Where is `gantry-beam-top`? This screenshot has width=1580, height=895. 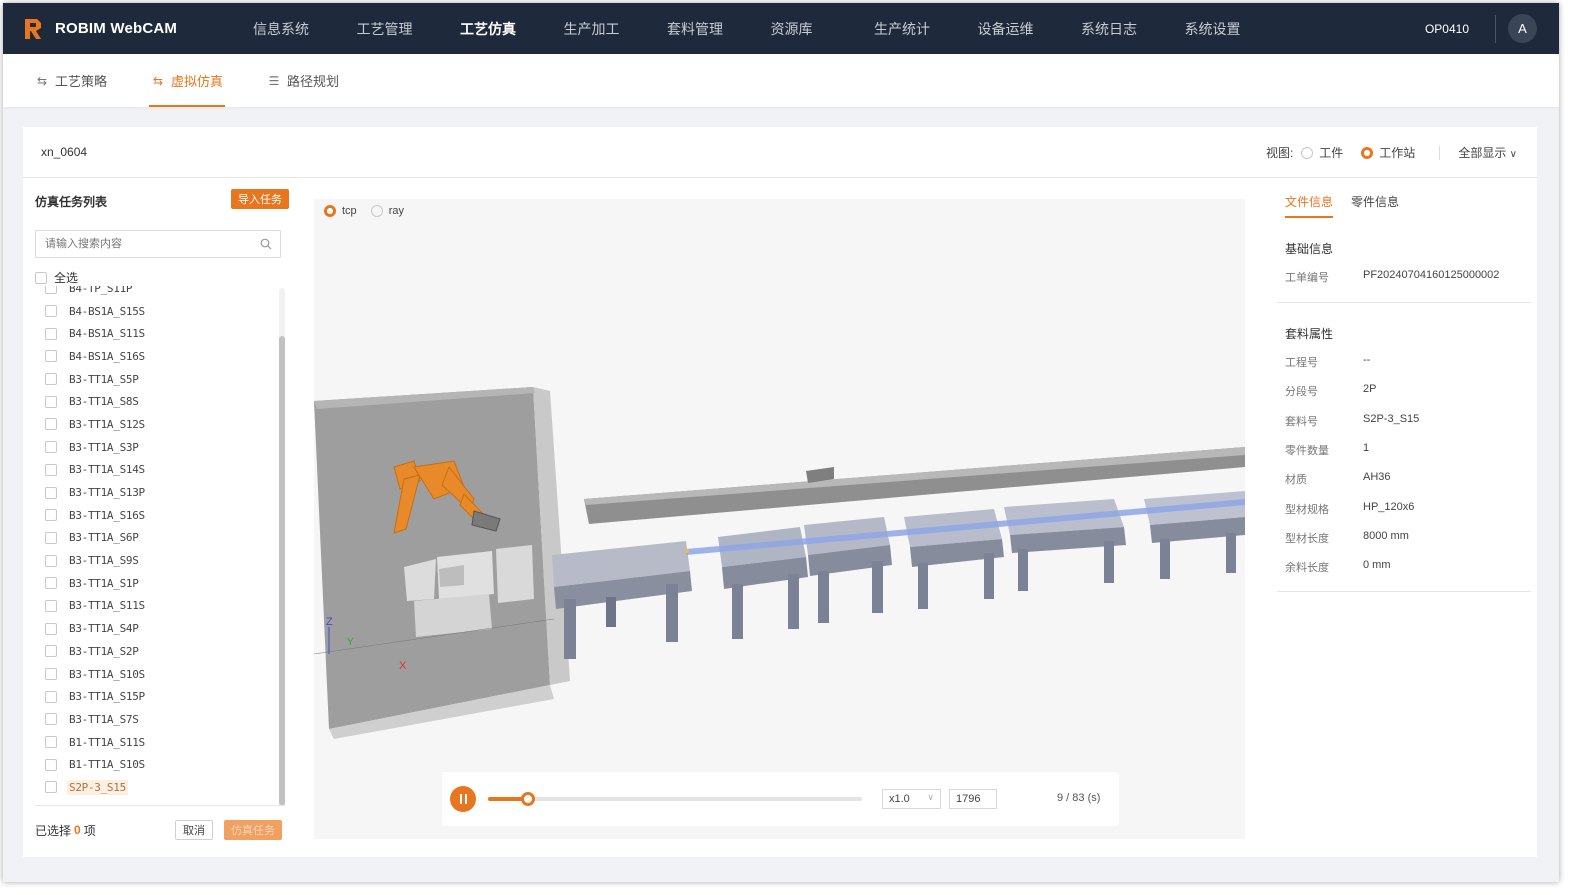
gantry-beam-top is located at coordinates (914, 476).